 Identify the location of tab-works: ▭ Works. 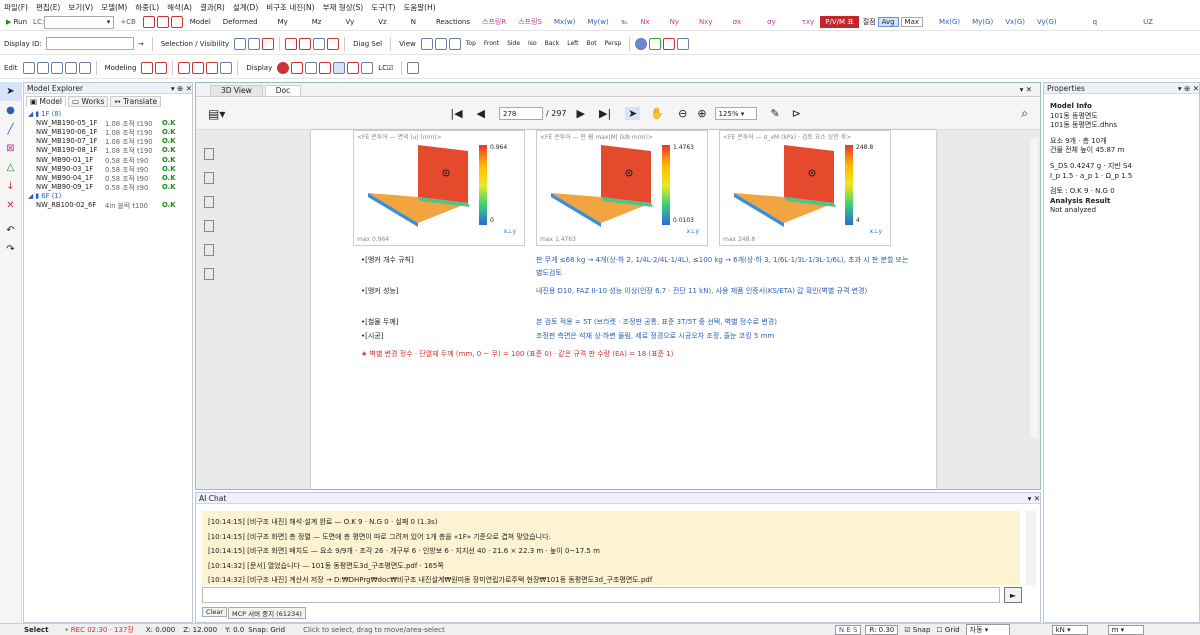
(88, 101).